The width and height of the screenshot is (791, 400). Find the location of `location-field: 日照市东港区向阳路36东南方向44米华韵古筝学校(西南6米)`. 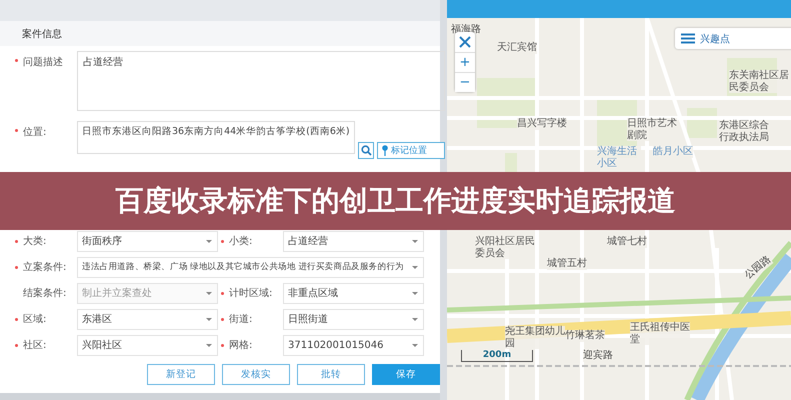

location-field: 日照市东港区向阳路36东南方向44米华韵古筝学校(西南6米) is located at coordinates (216, 137).